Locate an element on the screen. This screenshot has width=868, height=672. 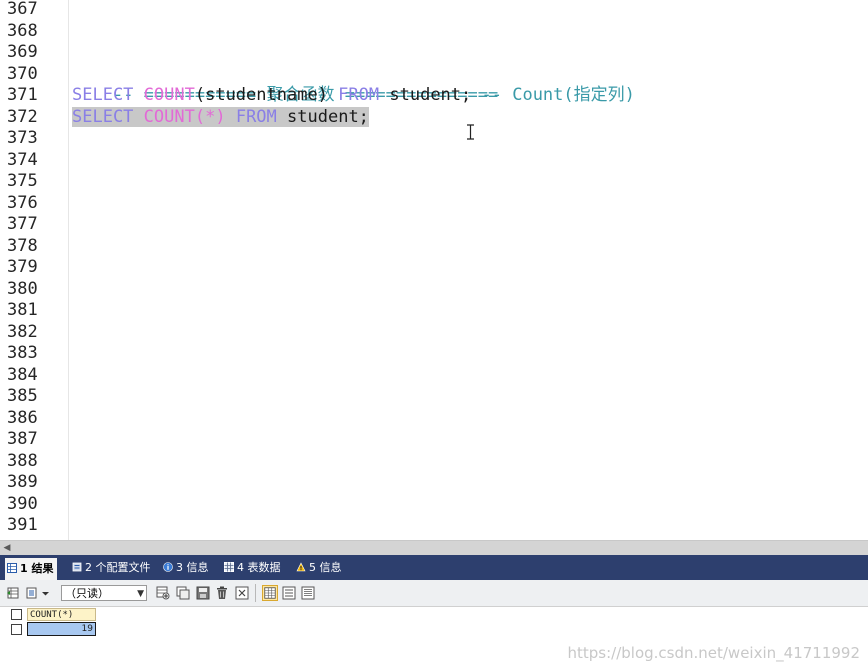
duplicate-row-icon is located at coordinates (183, 593).